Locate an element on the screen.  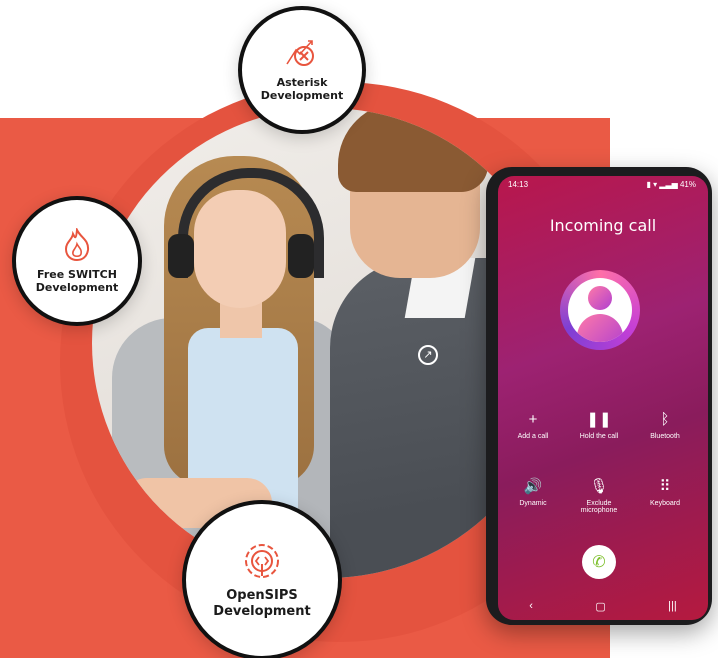
asterisk-title-line1: Asterisk is located at coordinates (302, 82).